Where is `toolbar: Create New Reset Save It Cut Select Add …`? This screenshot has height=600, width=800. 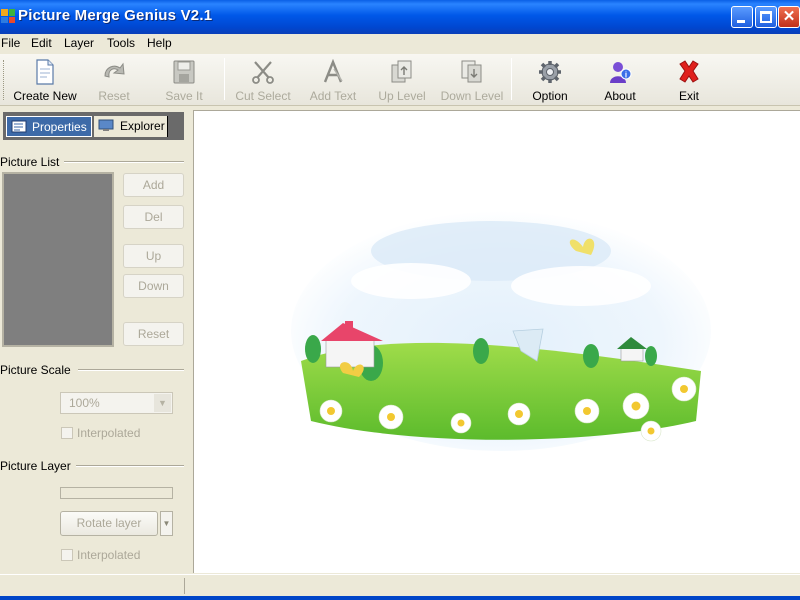 toolbar: Create New Reset Save It Cut Select Add … is located at coordinates (400, 80).